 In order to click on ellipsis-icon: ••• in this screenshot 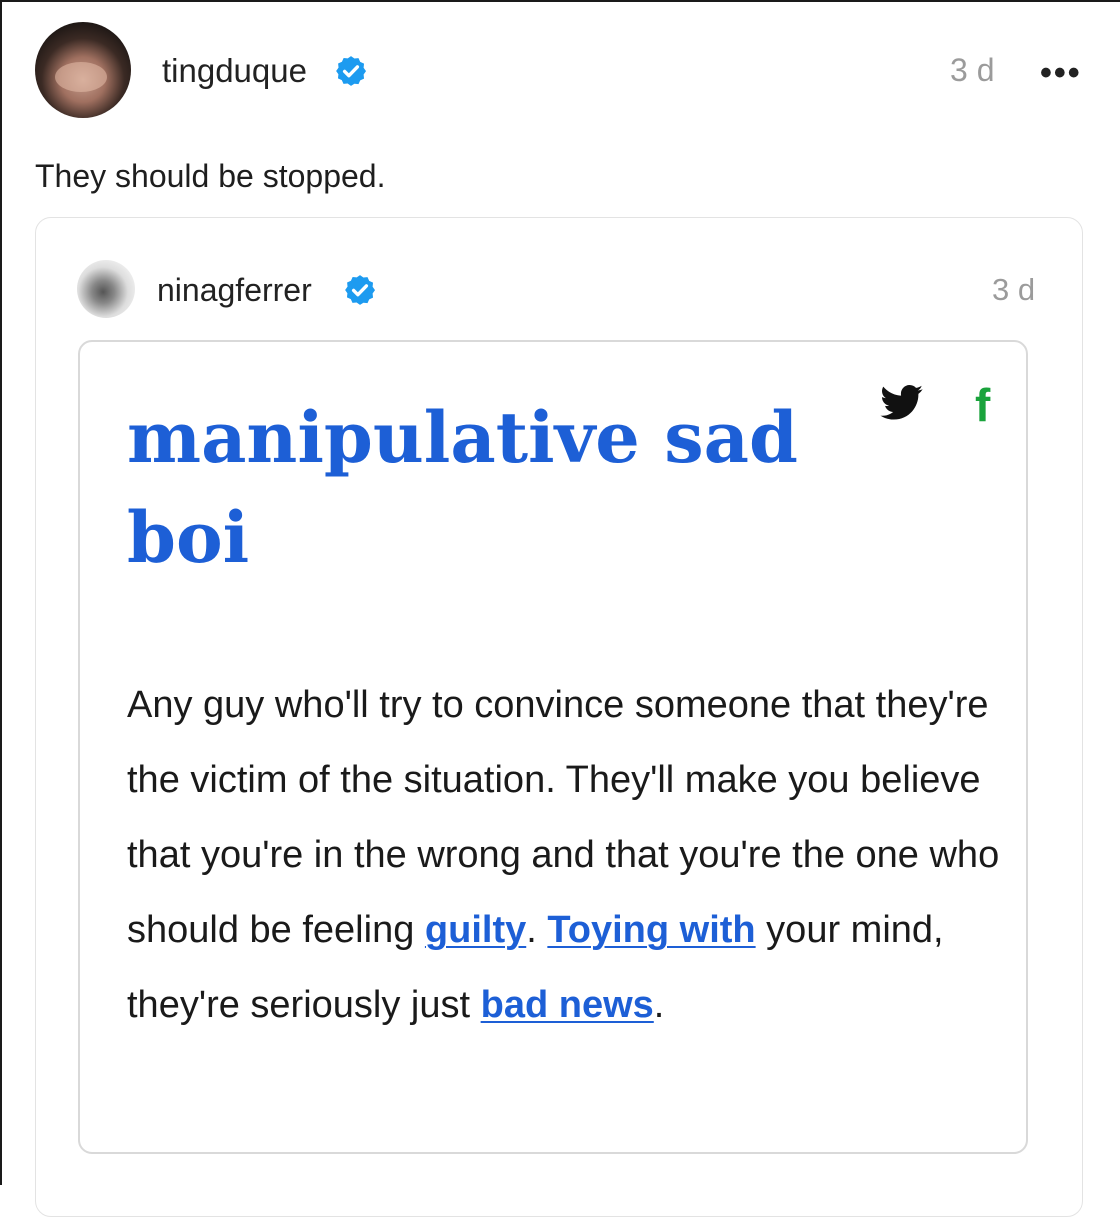, I will do `click(1061, 73)`.